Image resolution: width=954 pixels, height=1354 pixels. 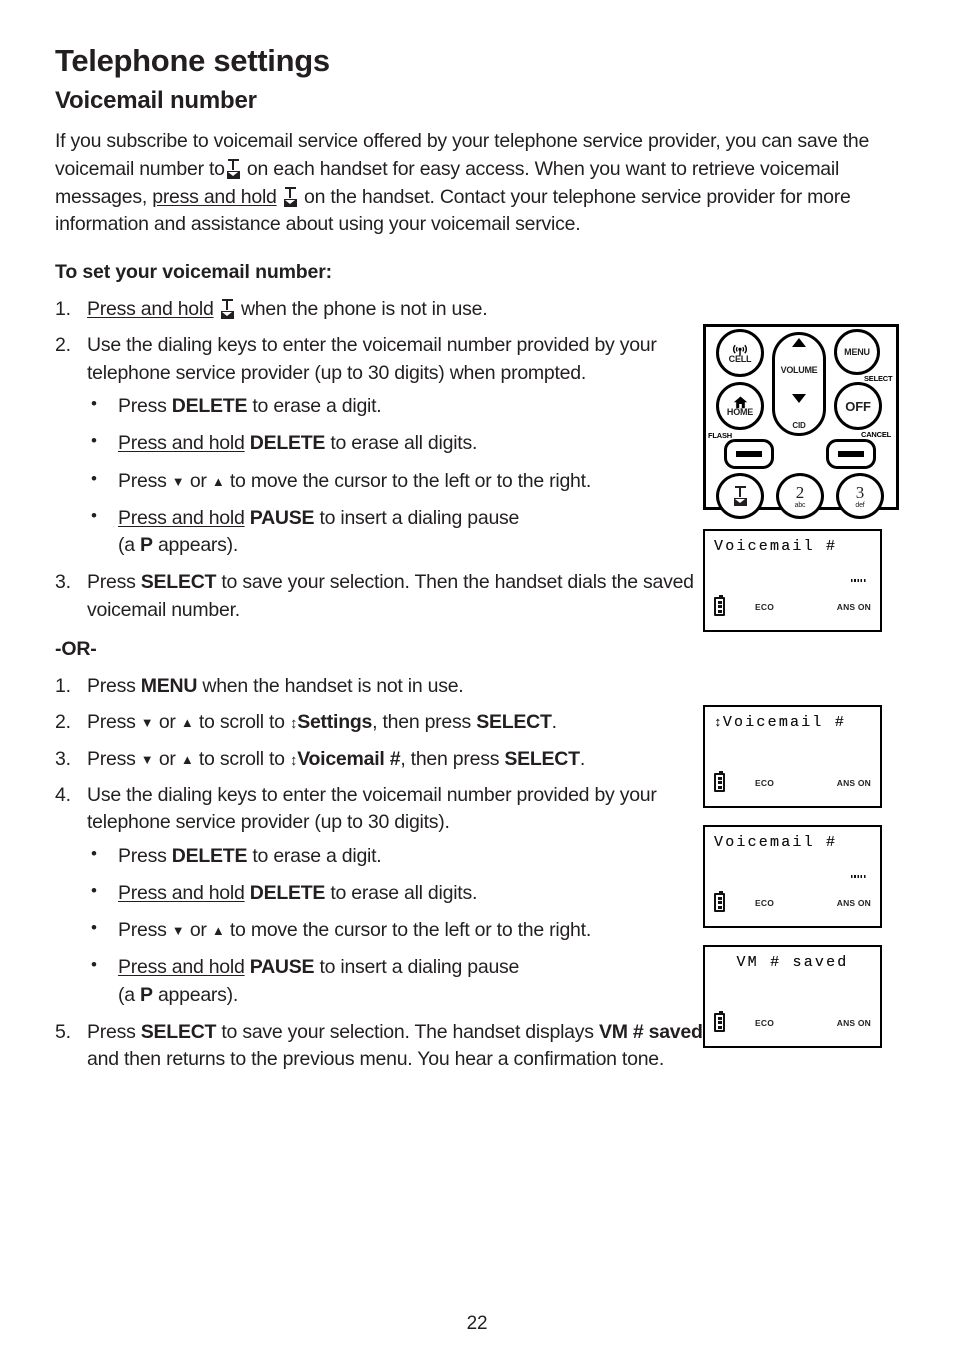 What do you see at coordinates (181, 892) in the screenshot?
I see `bullet-lead-underline: Press and hold` at bounding box center [181, 892].